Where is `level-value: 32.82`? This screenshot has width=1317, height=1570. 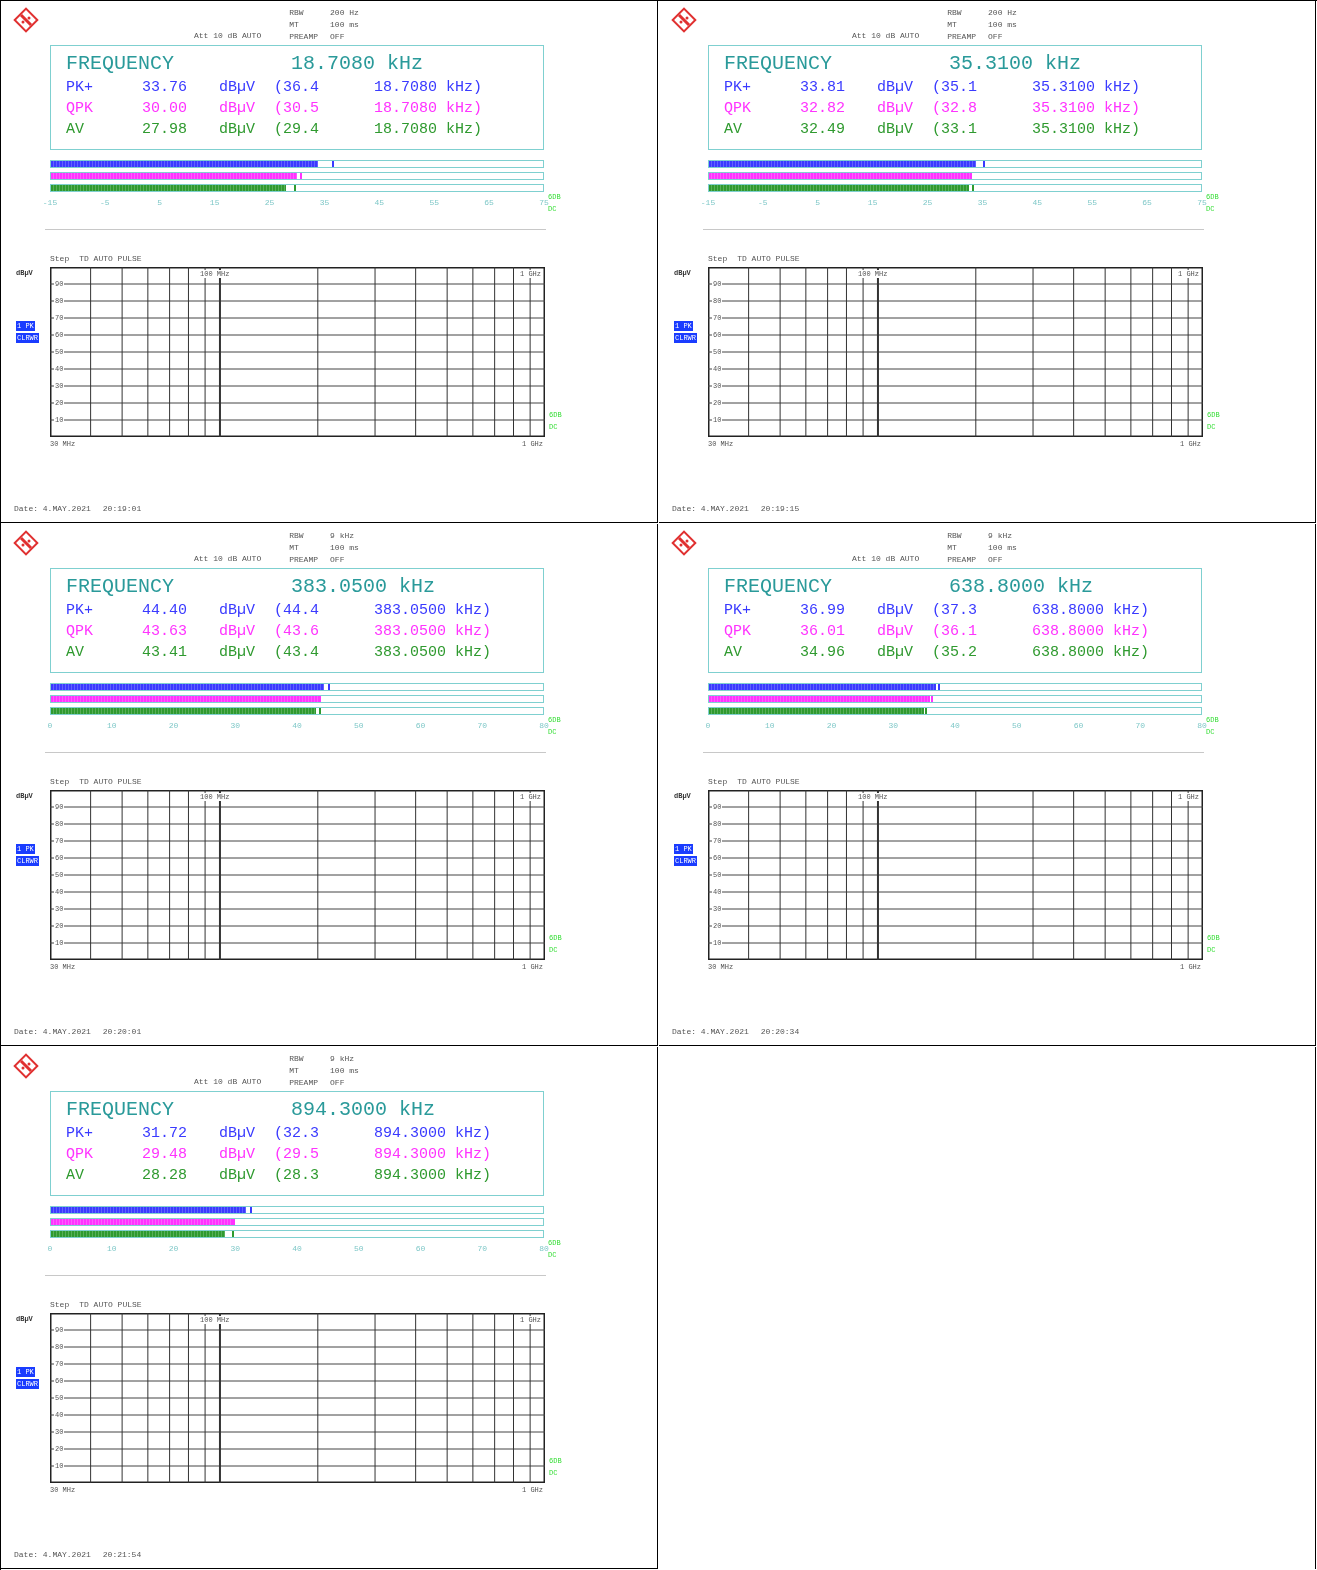
level-value: 32.82 is located at coordinates (823, 109).